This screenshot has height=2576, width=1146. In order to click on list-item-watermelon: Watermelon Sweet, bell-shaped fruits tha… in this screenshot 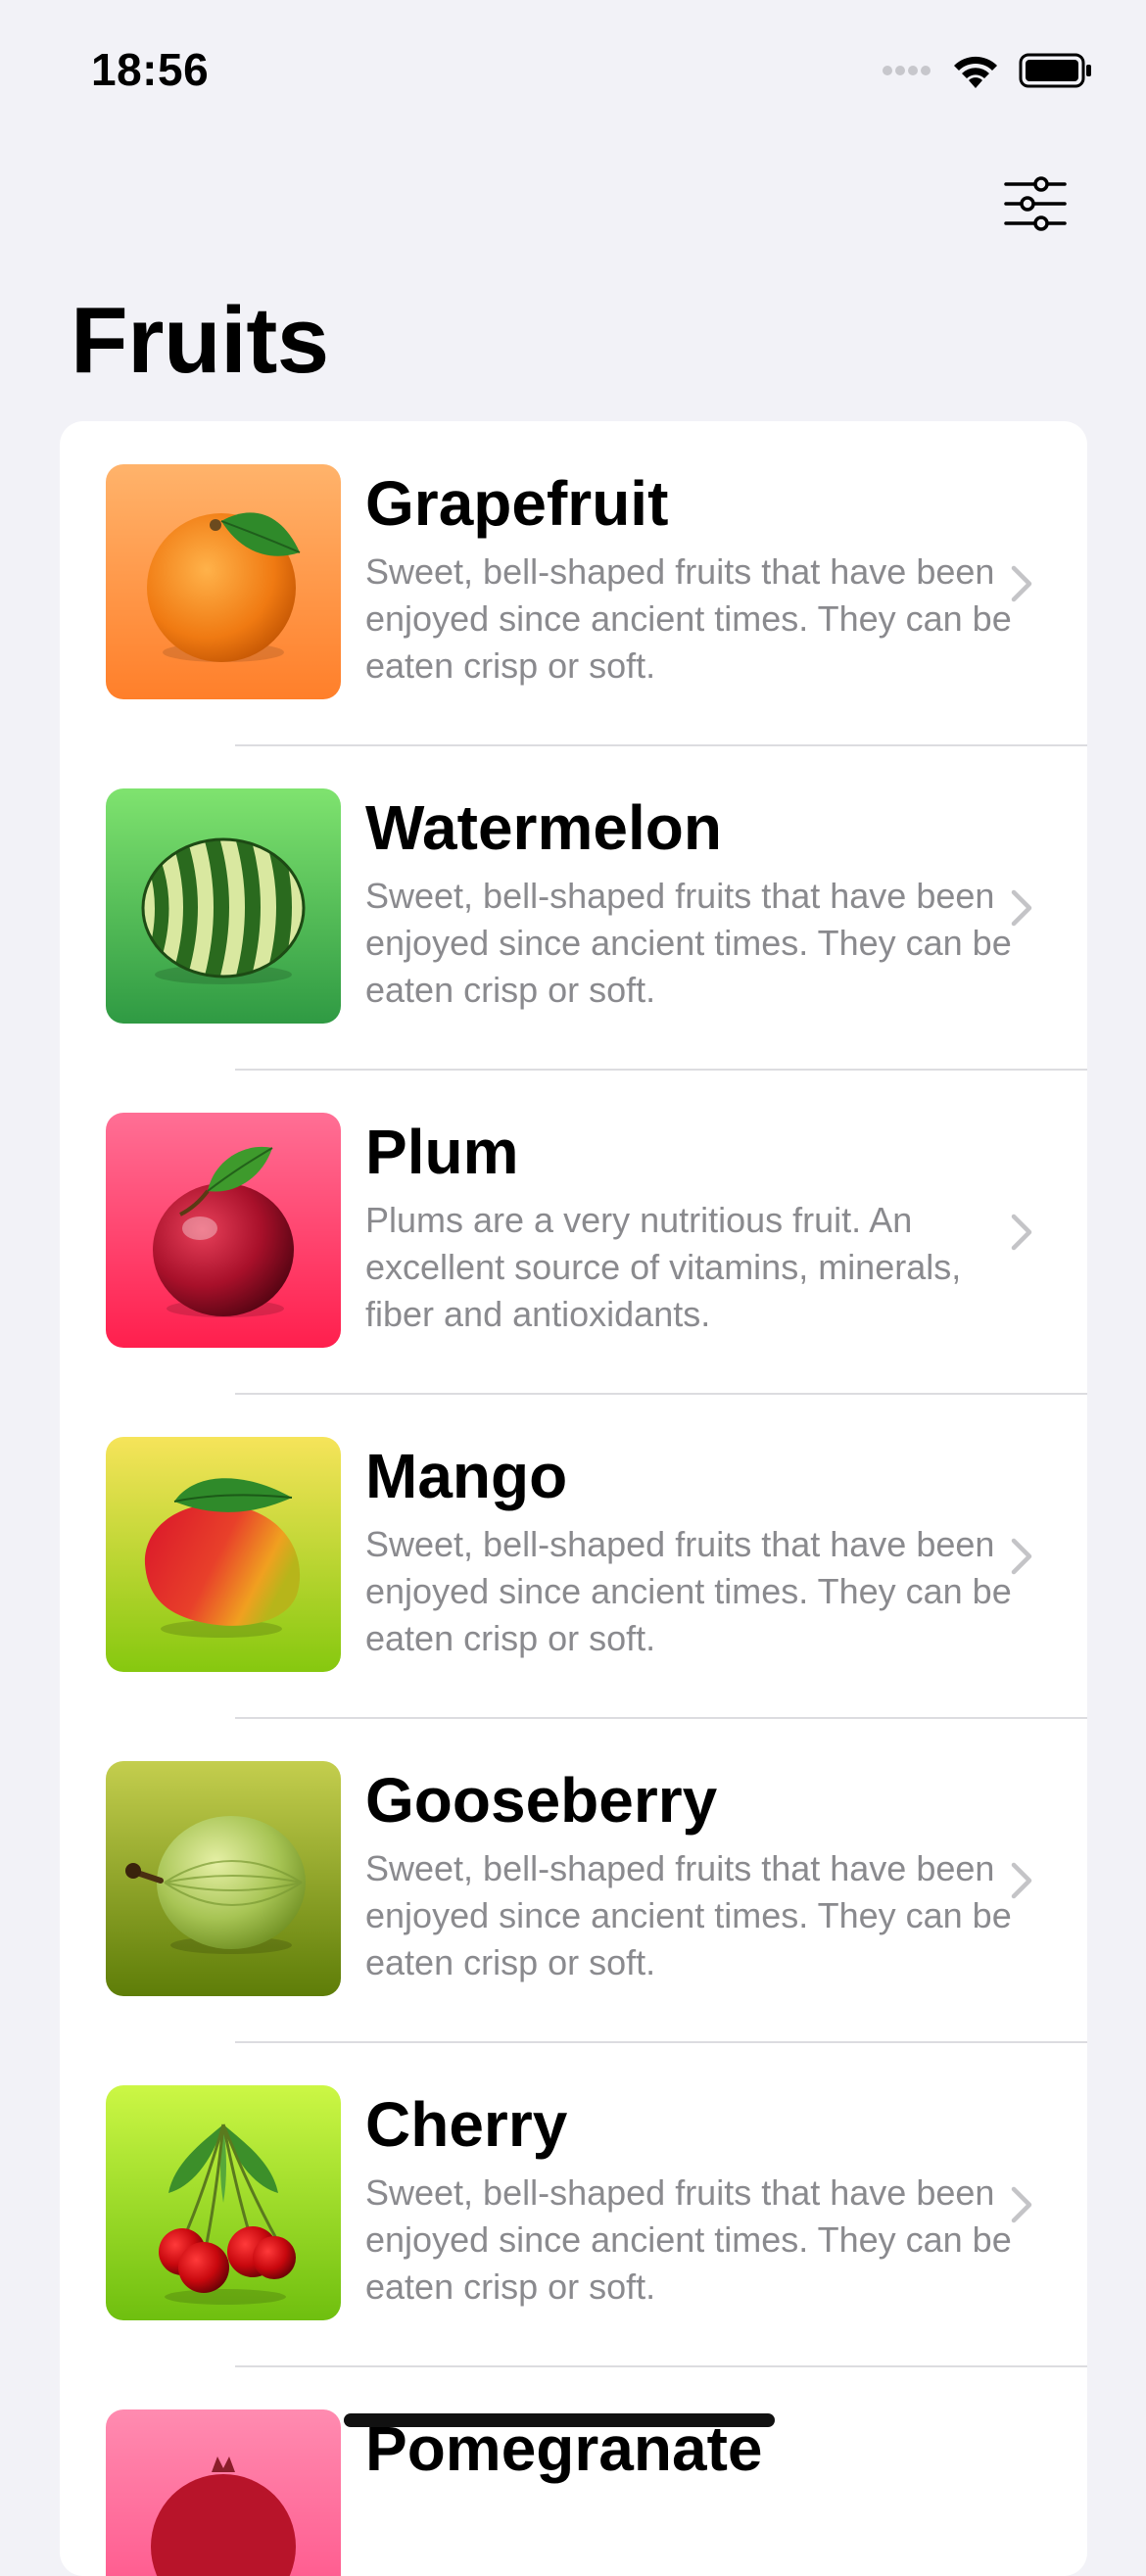, I will do `click(573, 908)`.